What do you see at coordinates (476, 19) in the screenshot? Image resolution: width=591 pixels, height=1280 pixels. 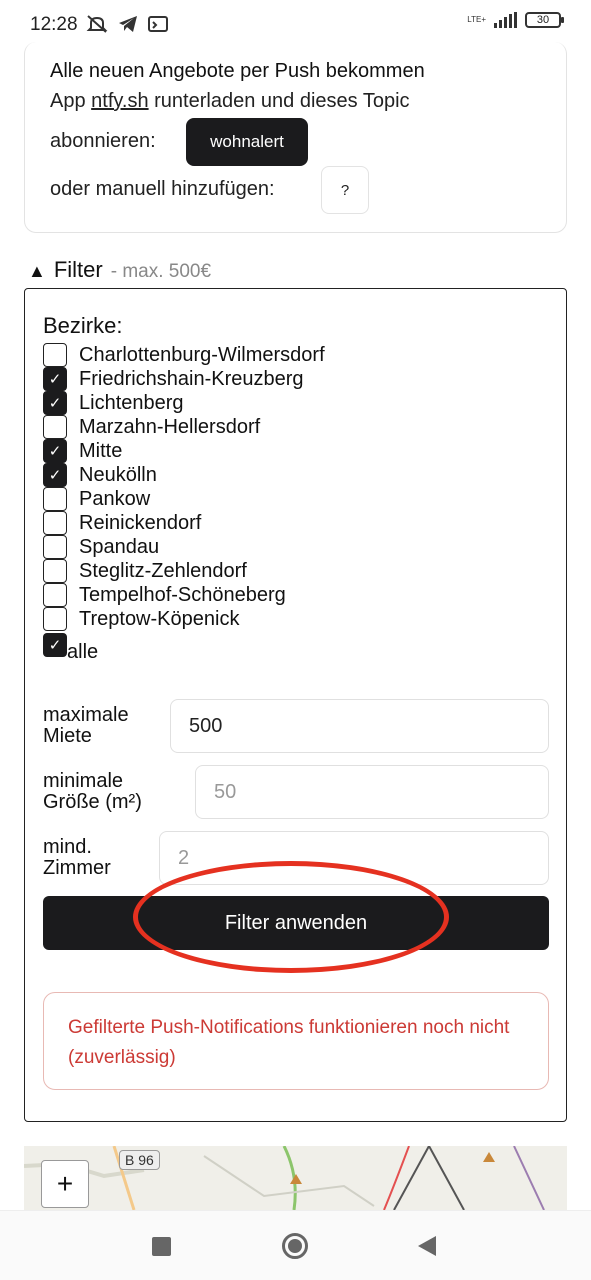 I see `network-type: LTE+` at bounding box center [476, 19].